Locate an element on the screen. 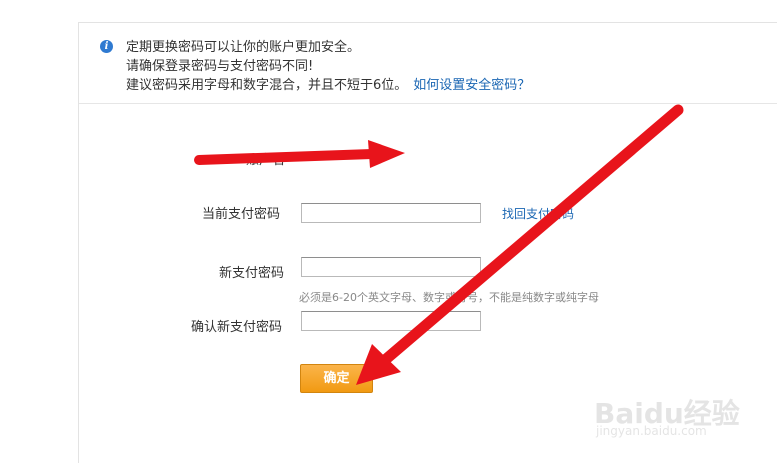 This screenshot has height=463, width=777. find-password-link: 找回支付密码 is located at coordinates (538, 213).